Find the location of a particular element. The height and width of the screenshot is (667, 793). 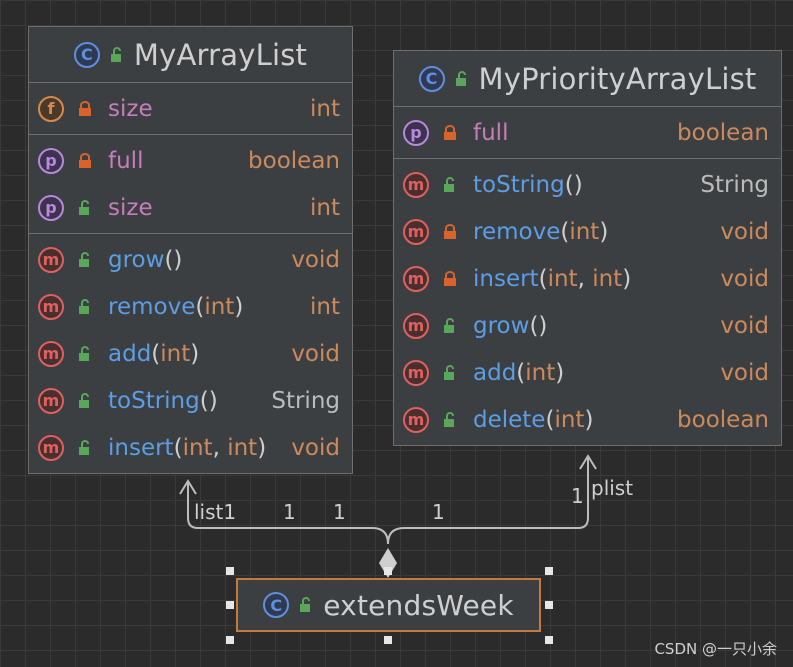

field-row-size: f size int is located at coordinates (190, 108).